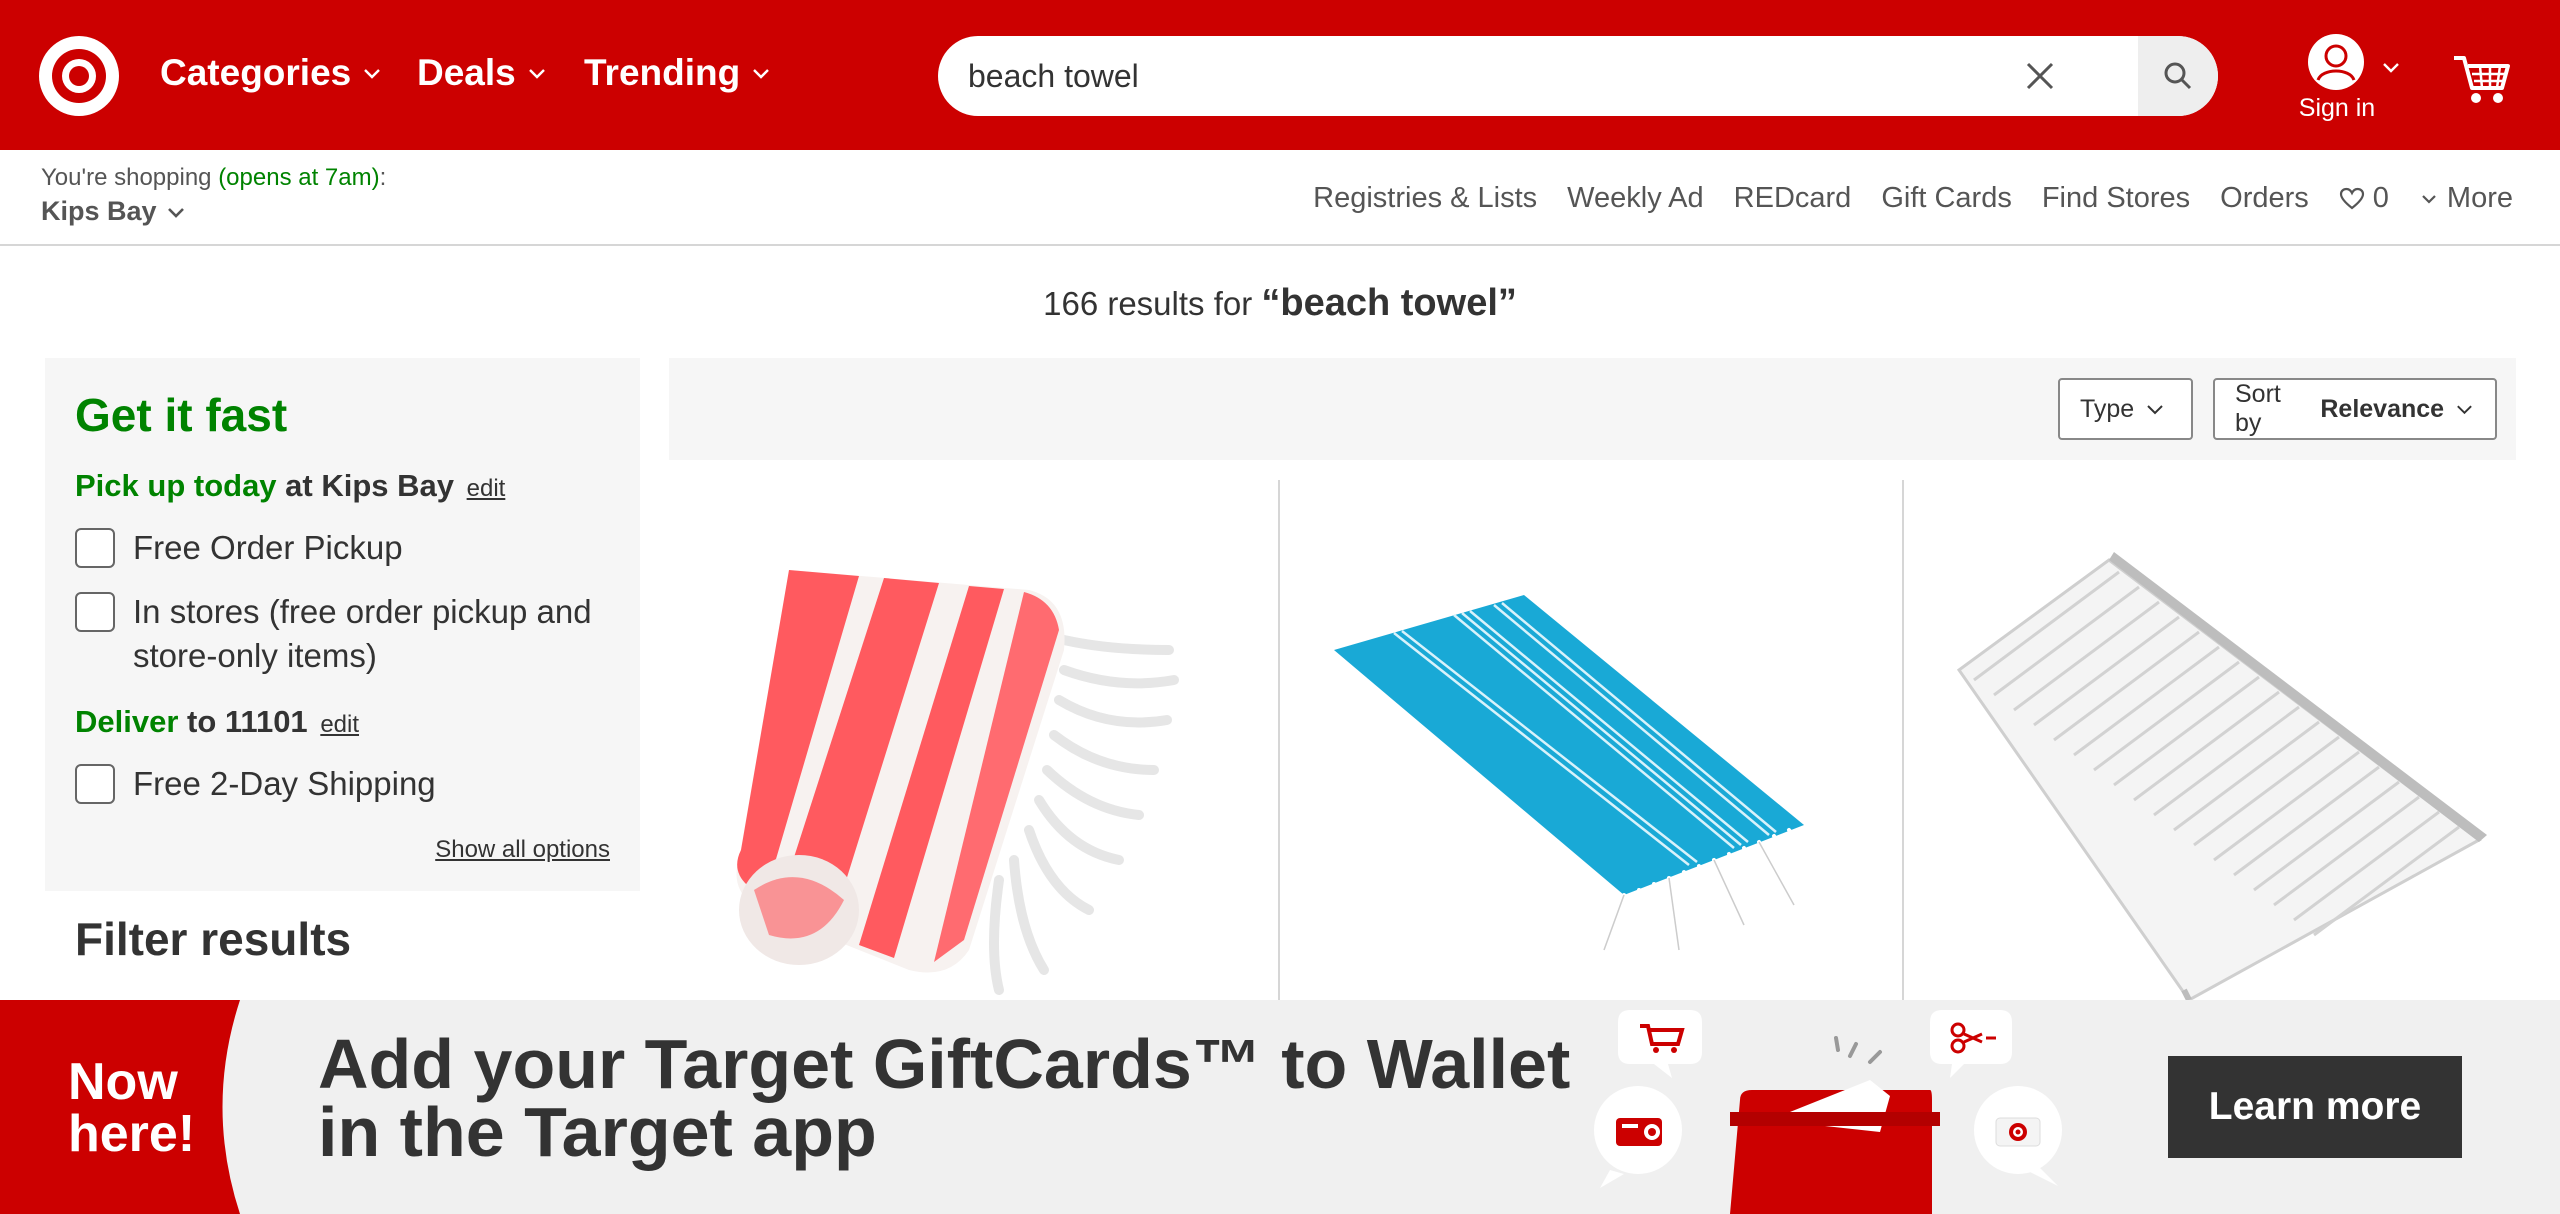 The width and height of the screenshot is (2560, 1214). Describe the element at coordinates (1425, 198) in the screenshot. I see `registries-link: Registries & Lists` at that location.